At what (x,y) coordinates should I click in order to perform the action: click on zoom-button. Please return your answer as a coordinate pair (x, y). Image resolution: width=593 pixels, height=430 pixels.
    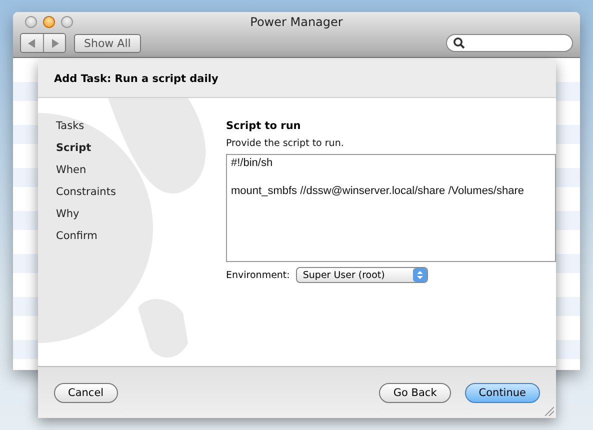
    Looking at the image, I should click on (67, 22).